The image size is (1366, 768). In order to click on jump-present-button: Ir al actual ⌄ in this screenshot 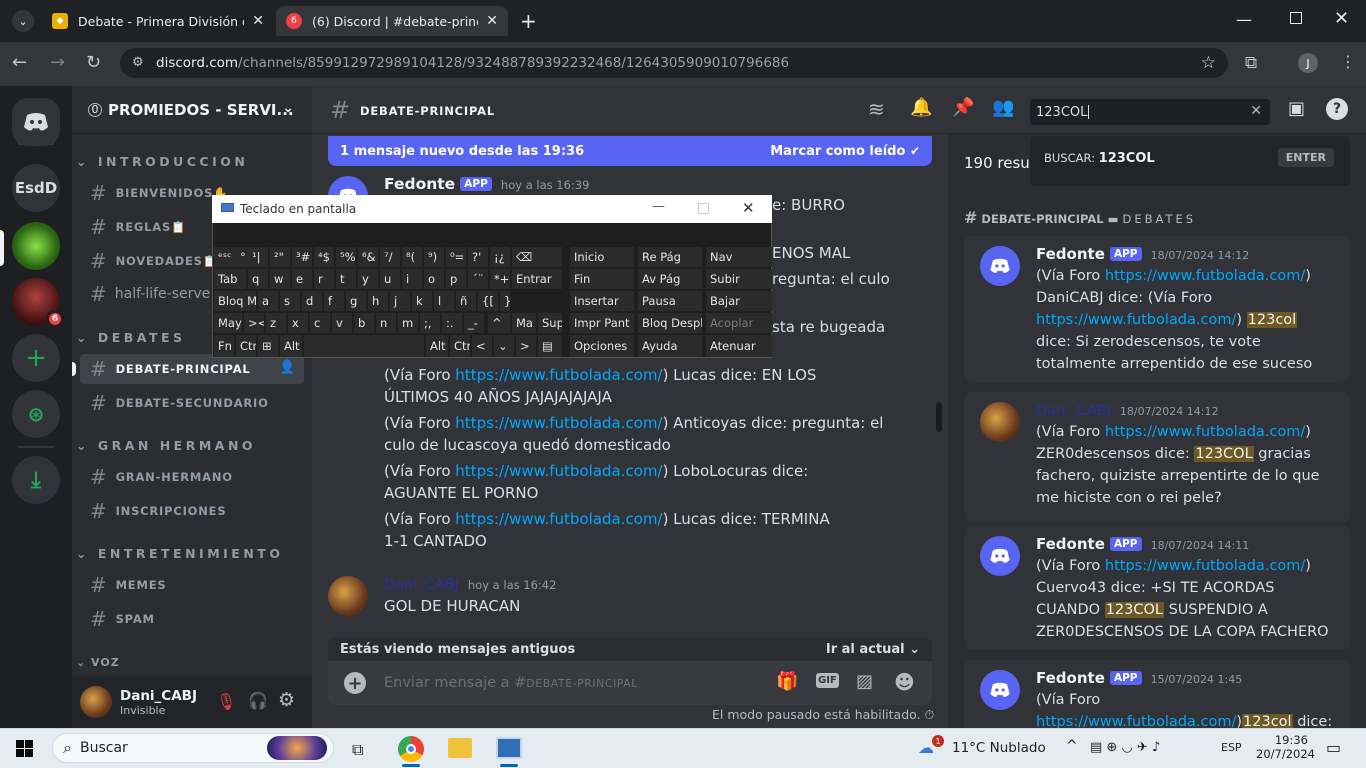, I will do `click(873, 649)`.